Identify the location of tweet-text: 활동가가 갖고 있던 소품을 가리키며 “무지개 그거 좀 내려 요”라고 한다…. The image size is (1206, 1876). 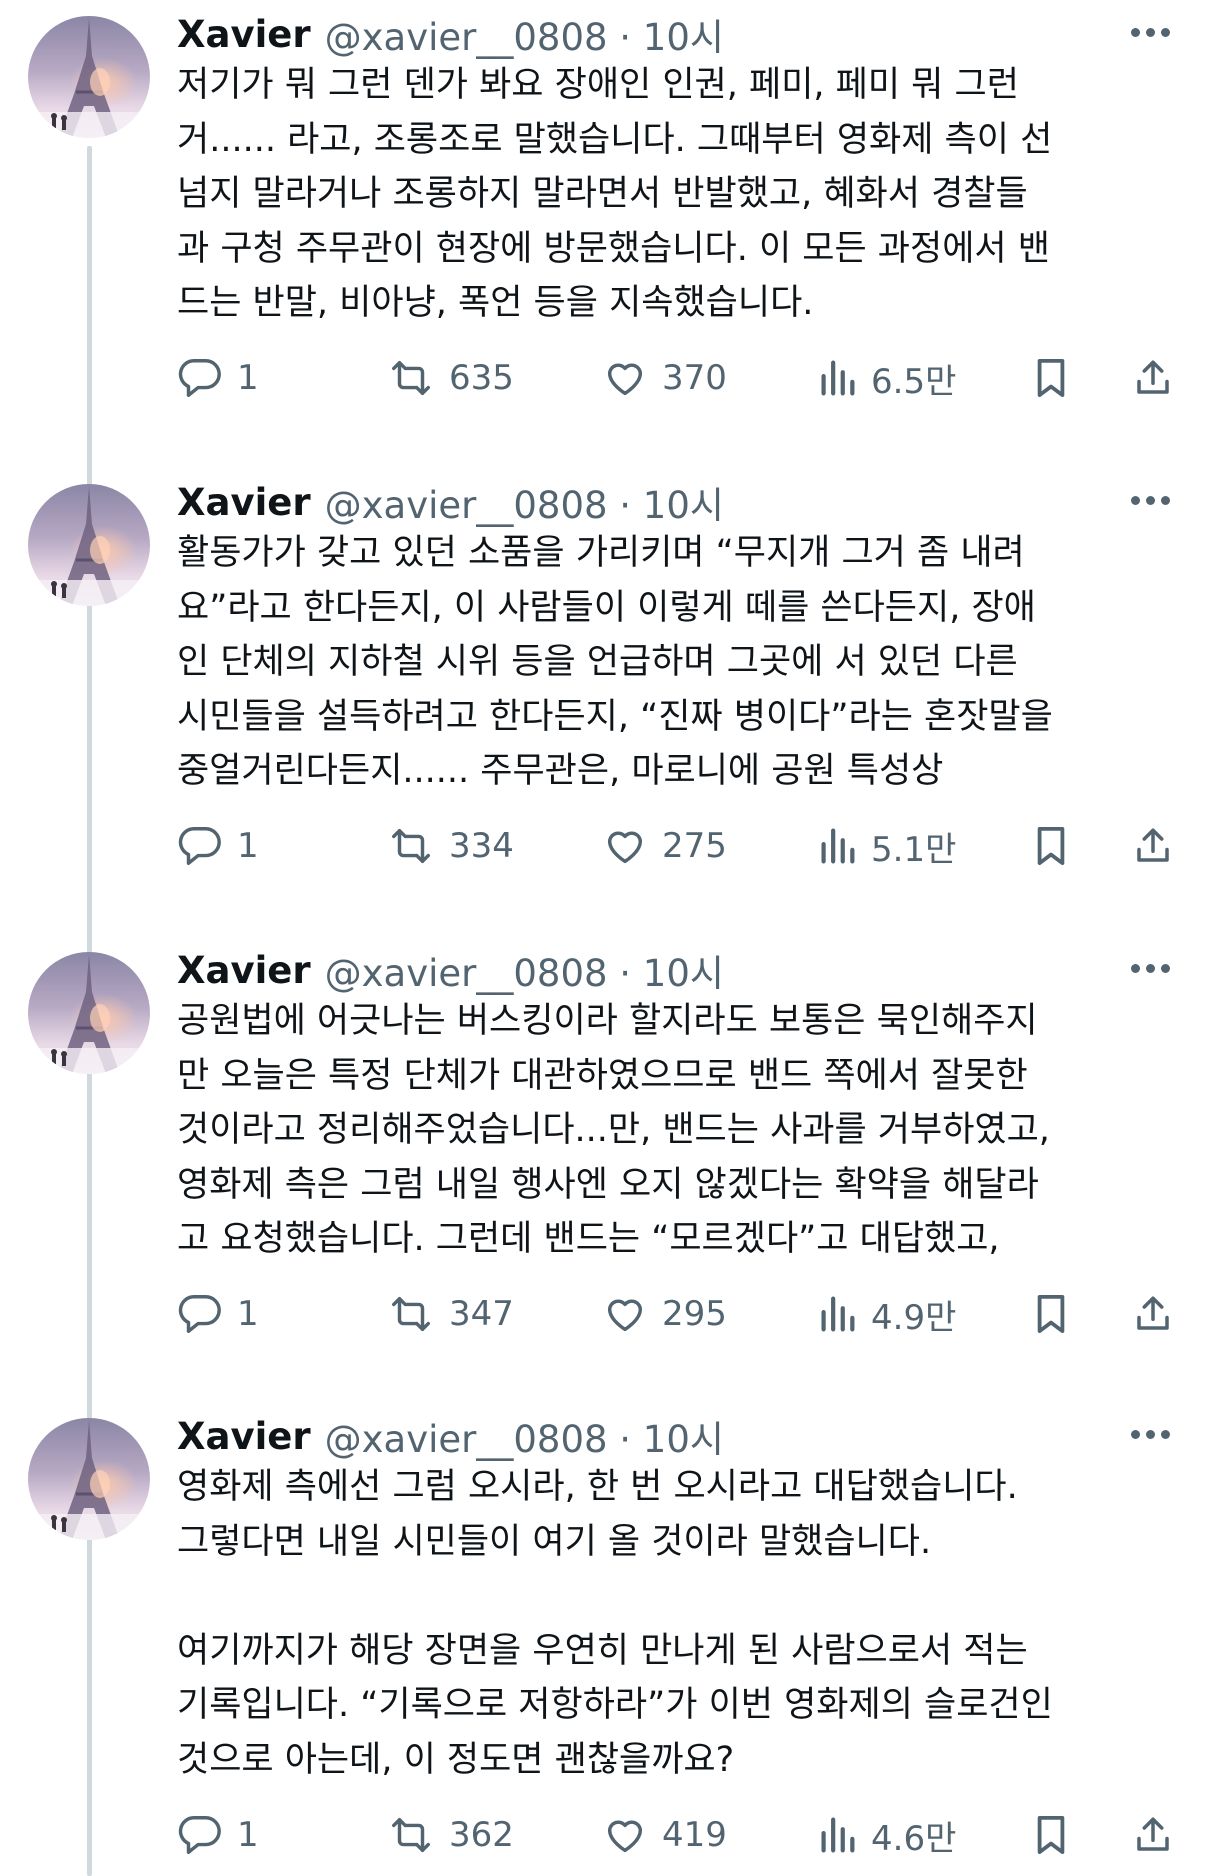
(682, 662).